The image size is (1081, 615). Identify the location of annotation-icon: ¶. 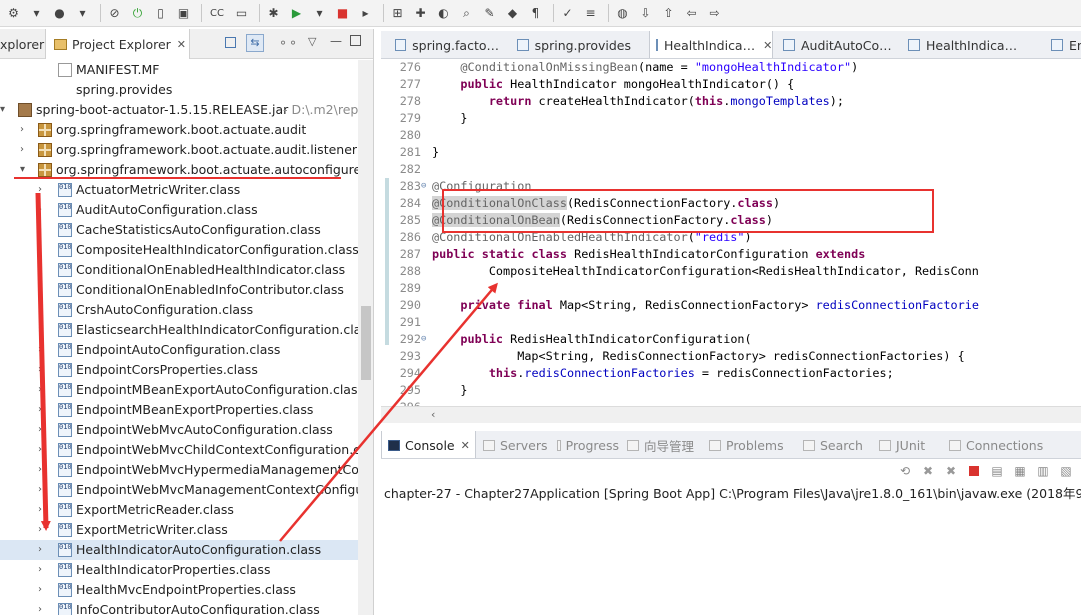
(535, 13).